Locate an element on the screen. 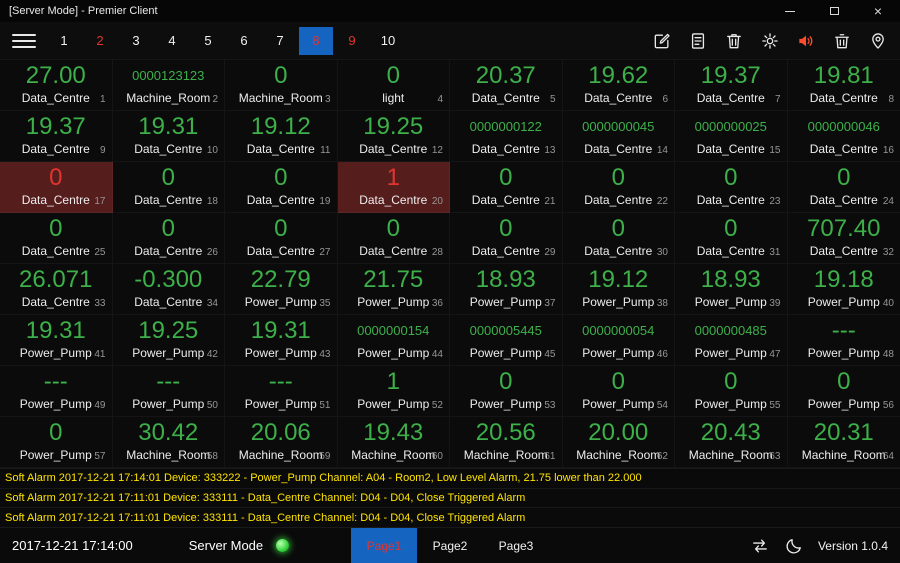 The width and height of the screenshot is (900, 563). grid-cell-11: 19.12 Data_Centre 11 is located at coordinates (281, 136).